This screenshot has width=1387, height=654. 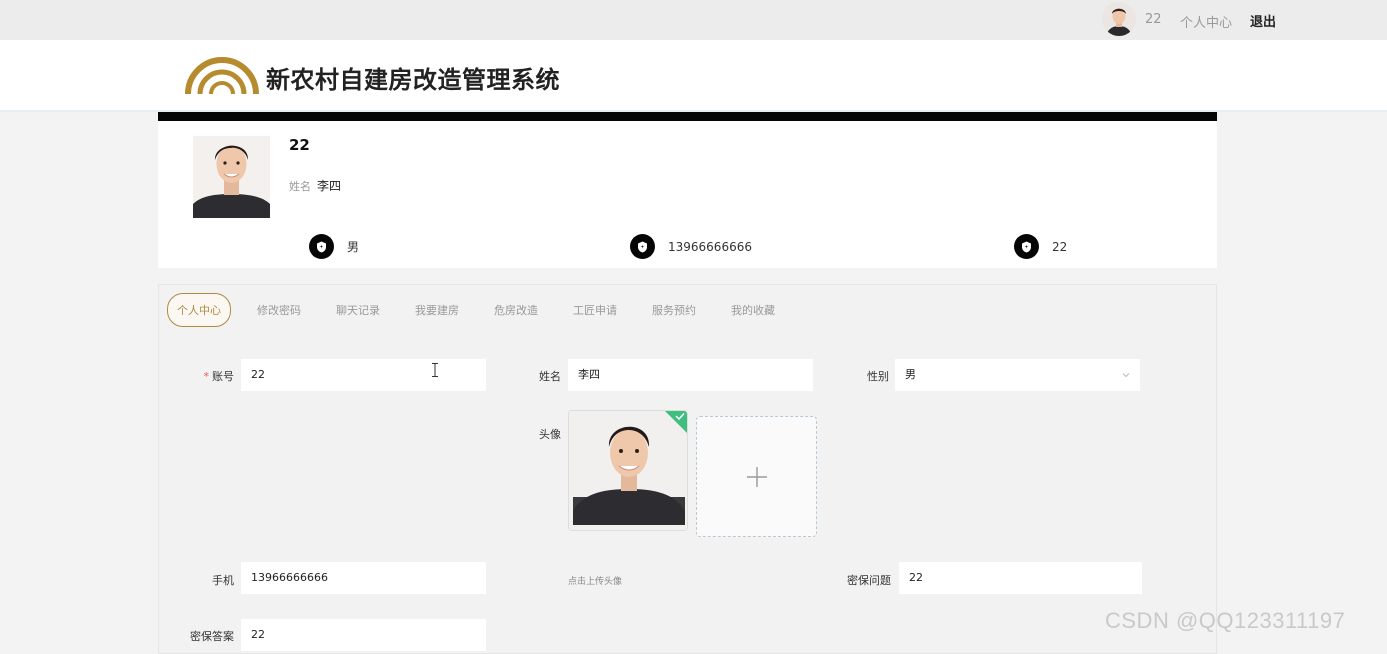 I want to click on avatar-preview, so click(x=628, y=470).